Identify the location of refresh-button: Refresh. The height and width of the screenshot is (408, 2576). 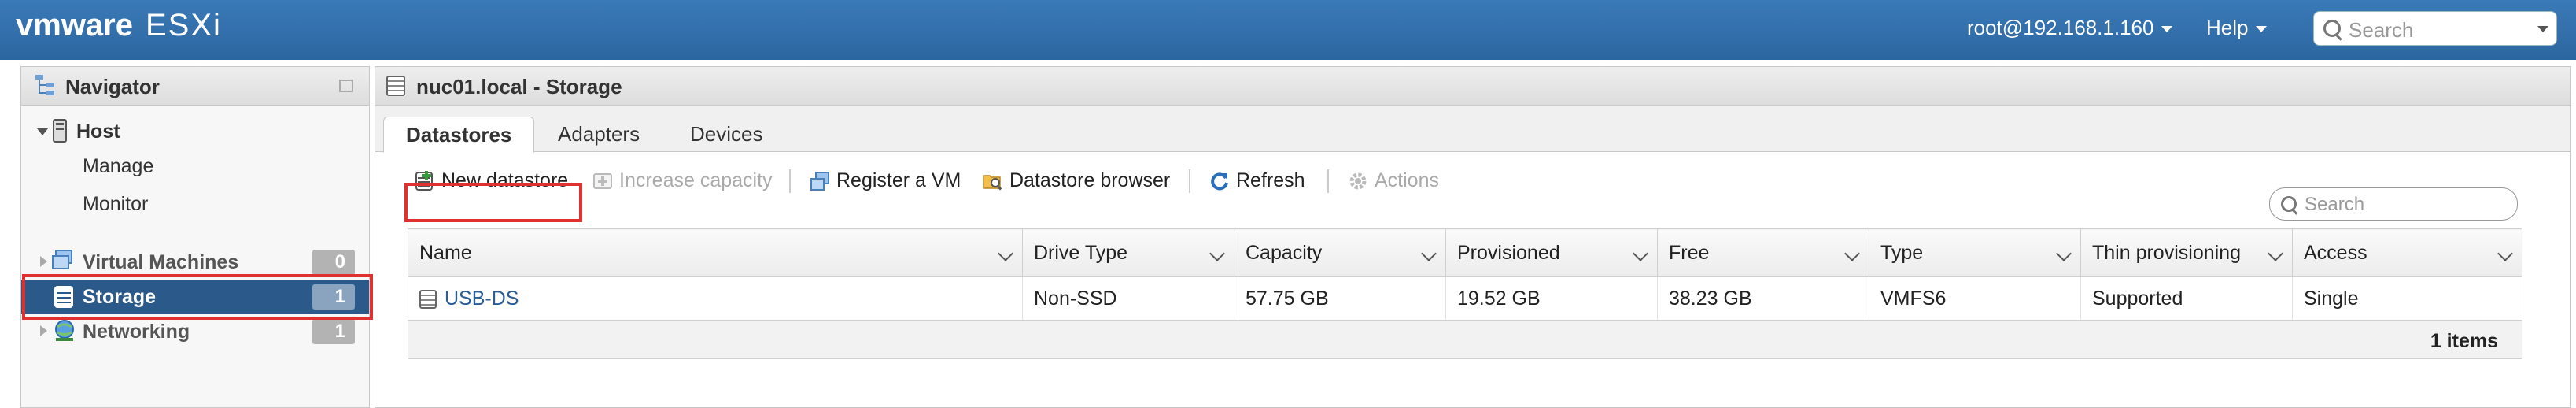
(1257, 180).